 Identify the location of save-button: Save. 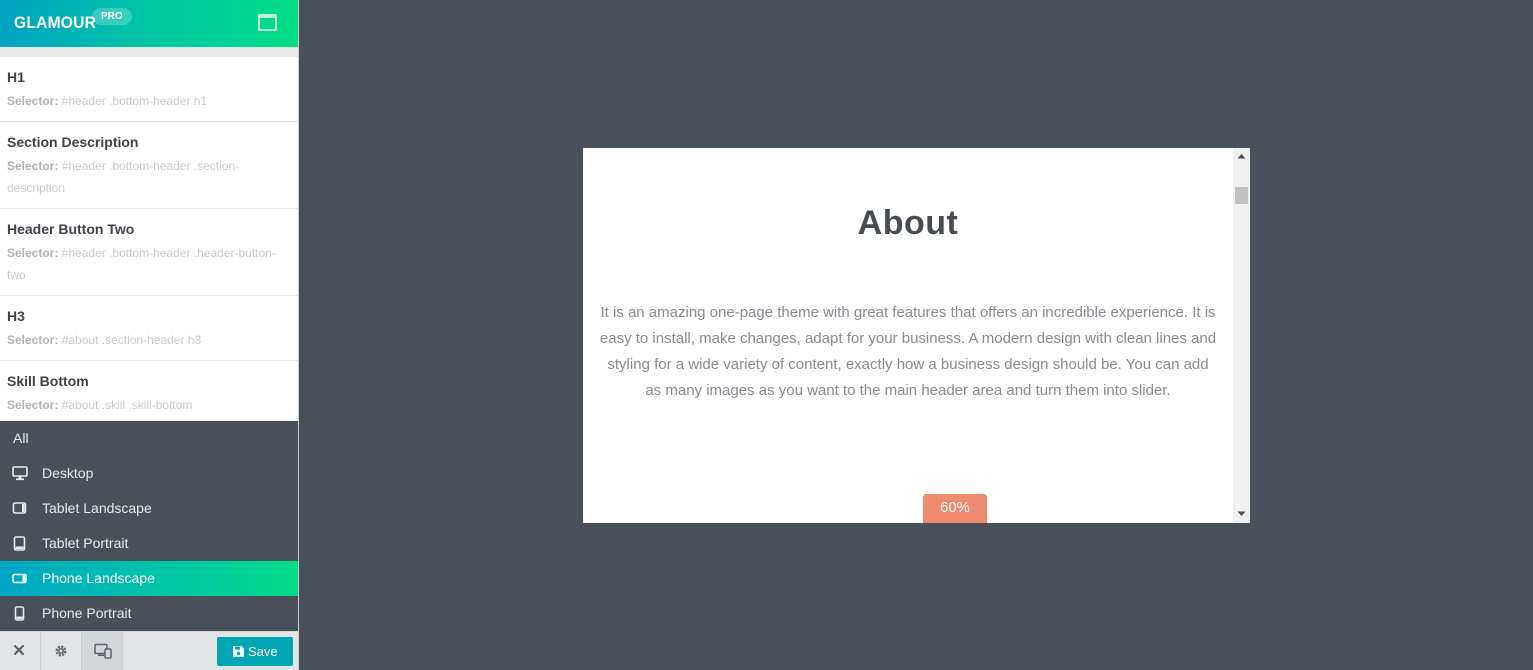
(255, 651).